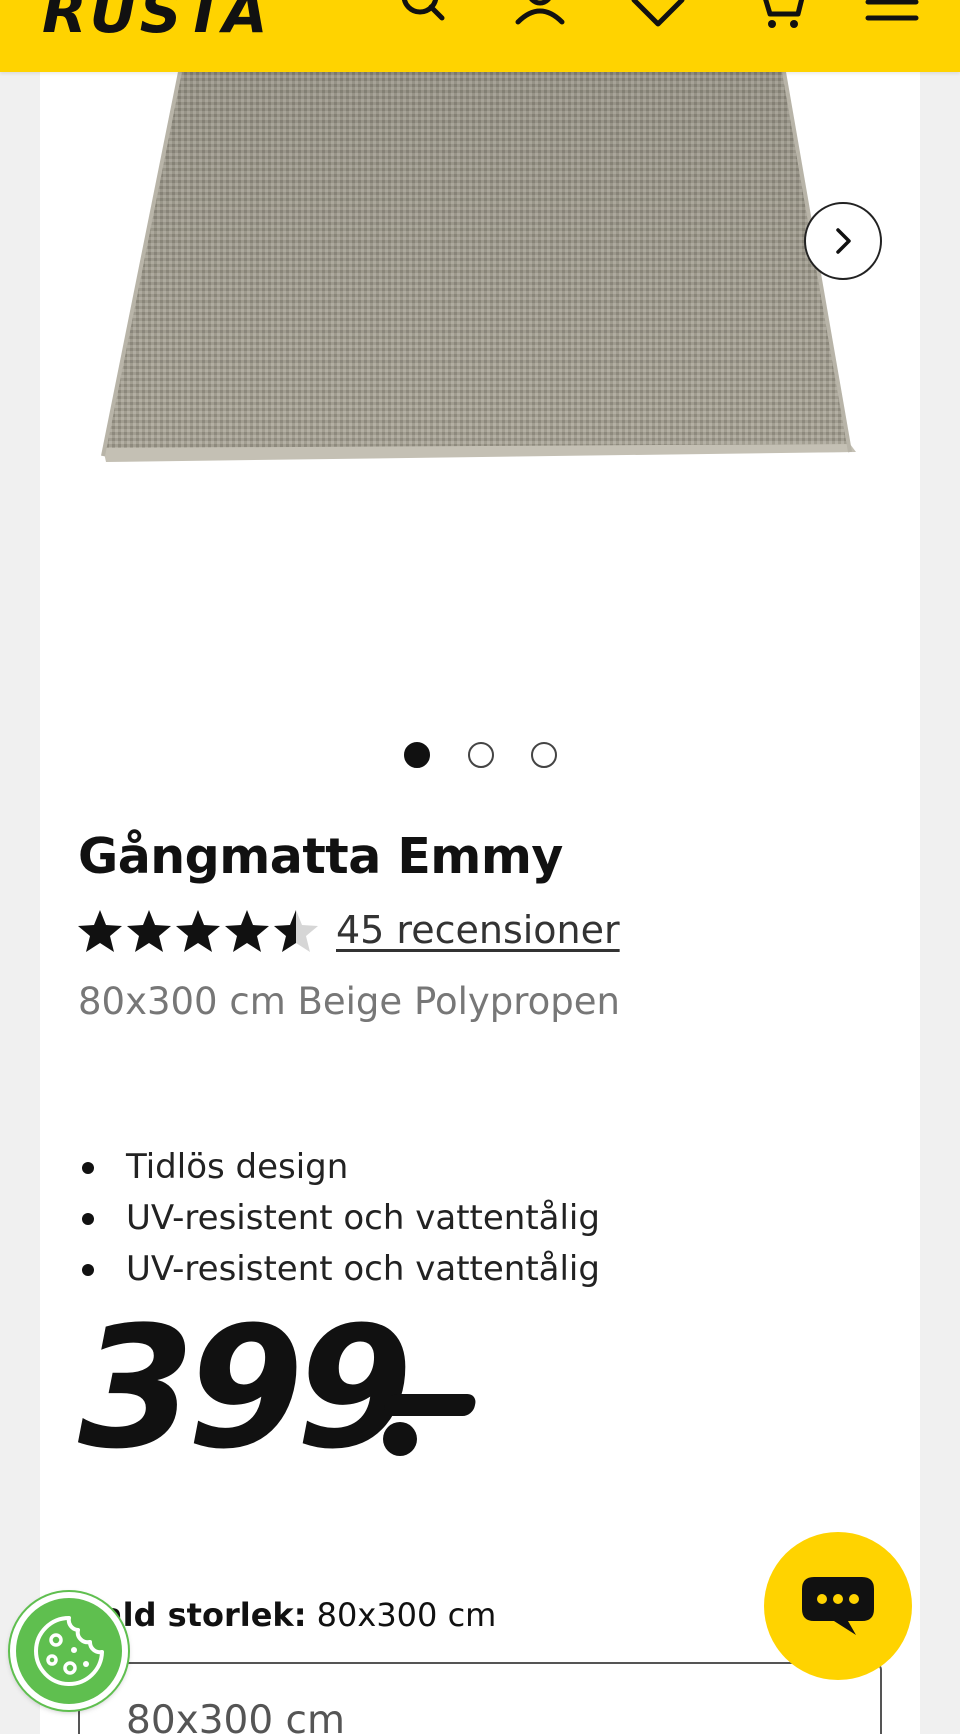 The width and height of the screenshot is (960, 1734). What do you see at coordinates (339, 1167) in the screenshot?
I see `feature-item: Tidlös design` at bounding box center [339, 1167].